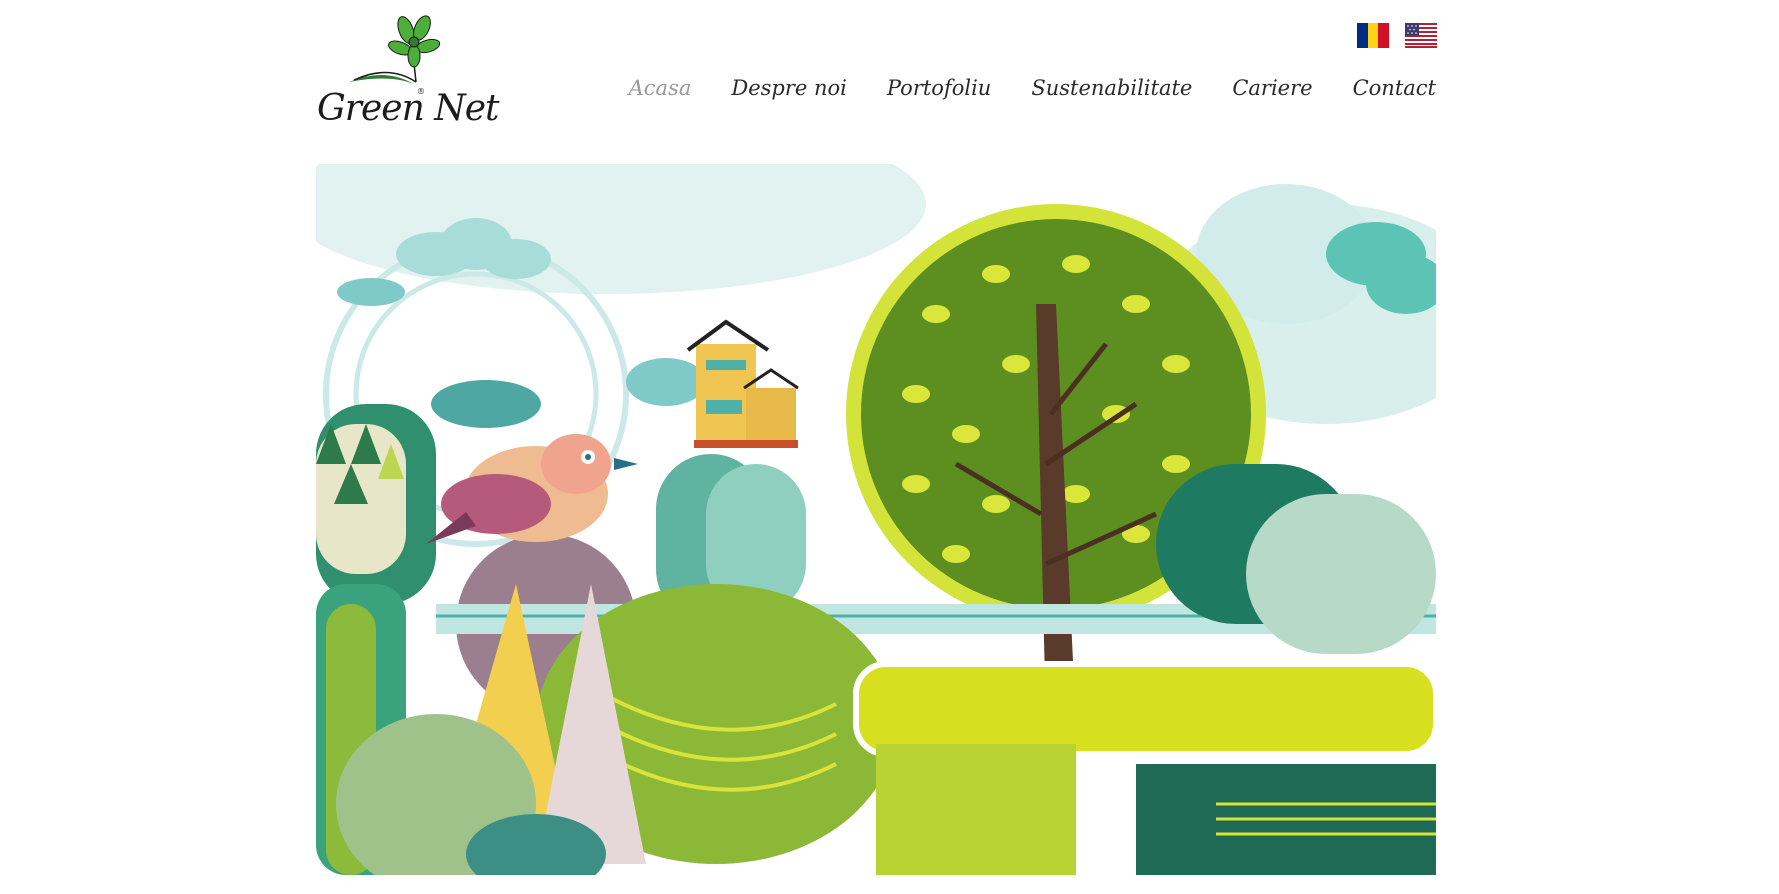  I want to click on brand-name: Green Net, so click(408, 108).